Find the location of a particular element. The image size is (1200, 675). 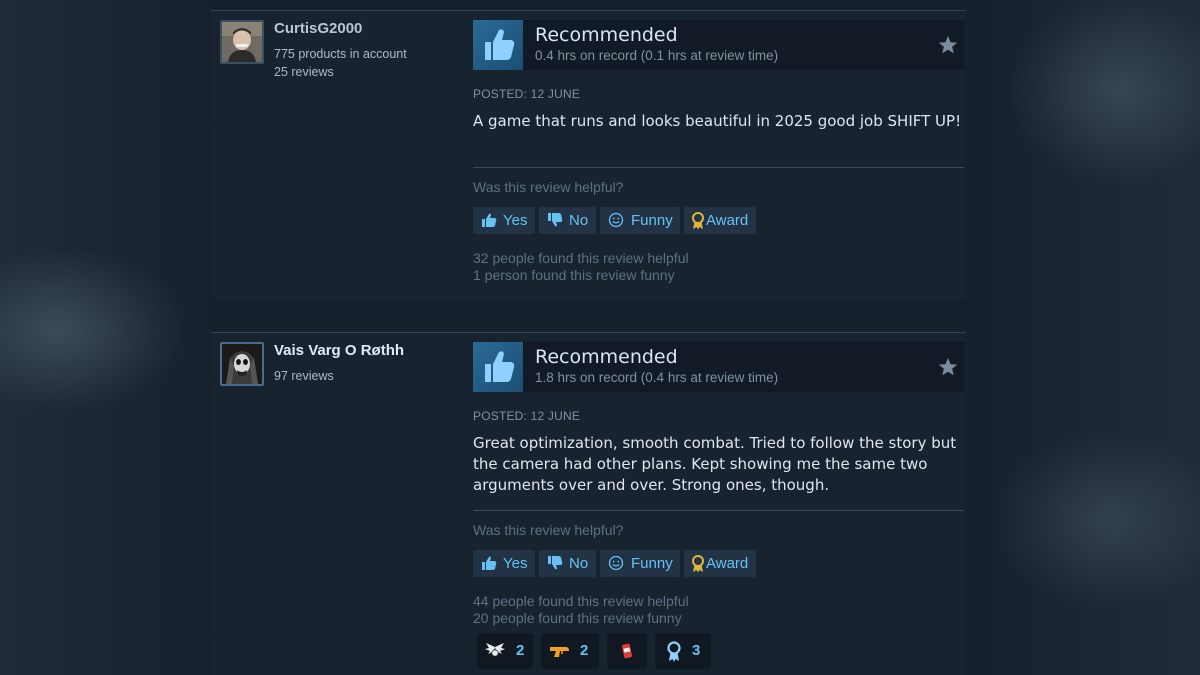

reviews-count: 97 reviews is located at coordinates (304, 376).